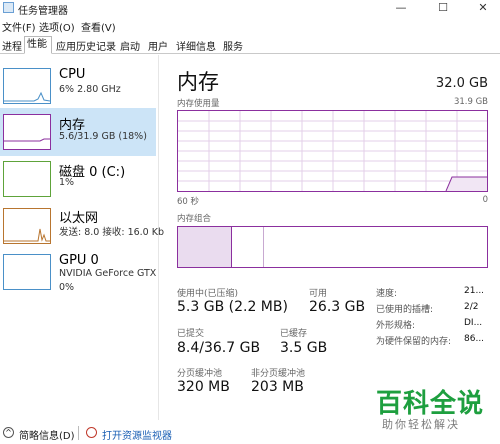 The image size is (500, 444). Describe the element at coordinates (396, 326) in the screenshot. I see `form-factor-label: 外形规格:` at that location.